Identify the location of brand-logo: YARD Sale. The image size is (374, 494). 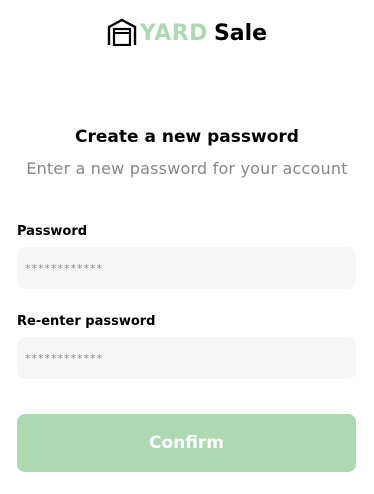
(187, 32).